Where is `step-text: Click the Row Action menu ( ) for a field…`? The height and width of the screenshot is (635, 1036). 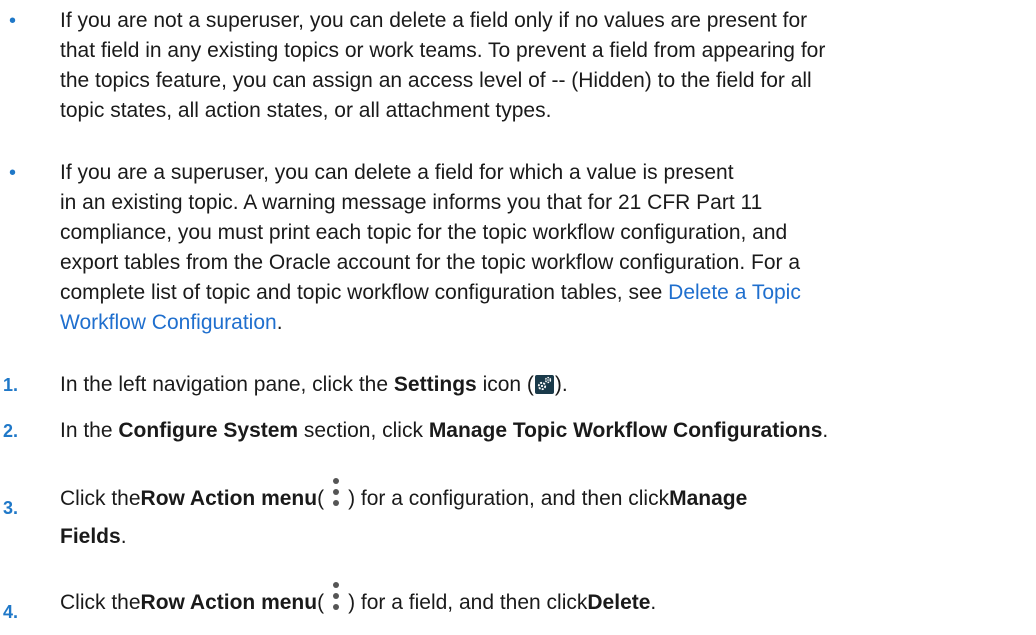
step-text: Click the Row Action menu ( ) for a field… is located at coordinates (543, 602).